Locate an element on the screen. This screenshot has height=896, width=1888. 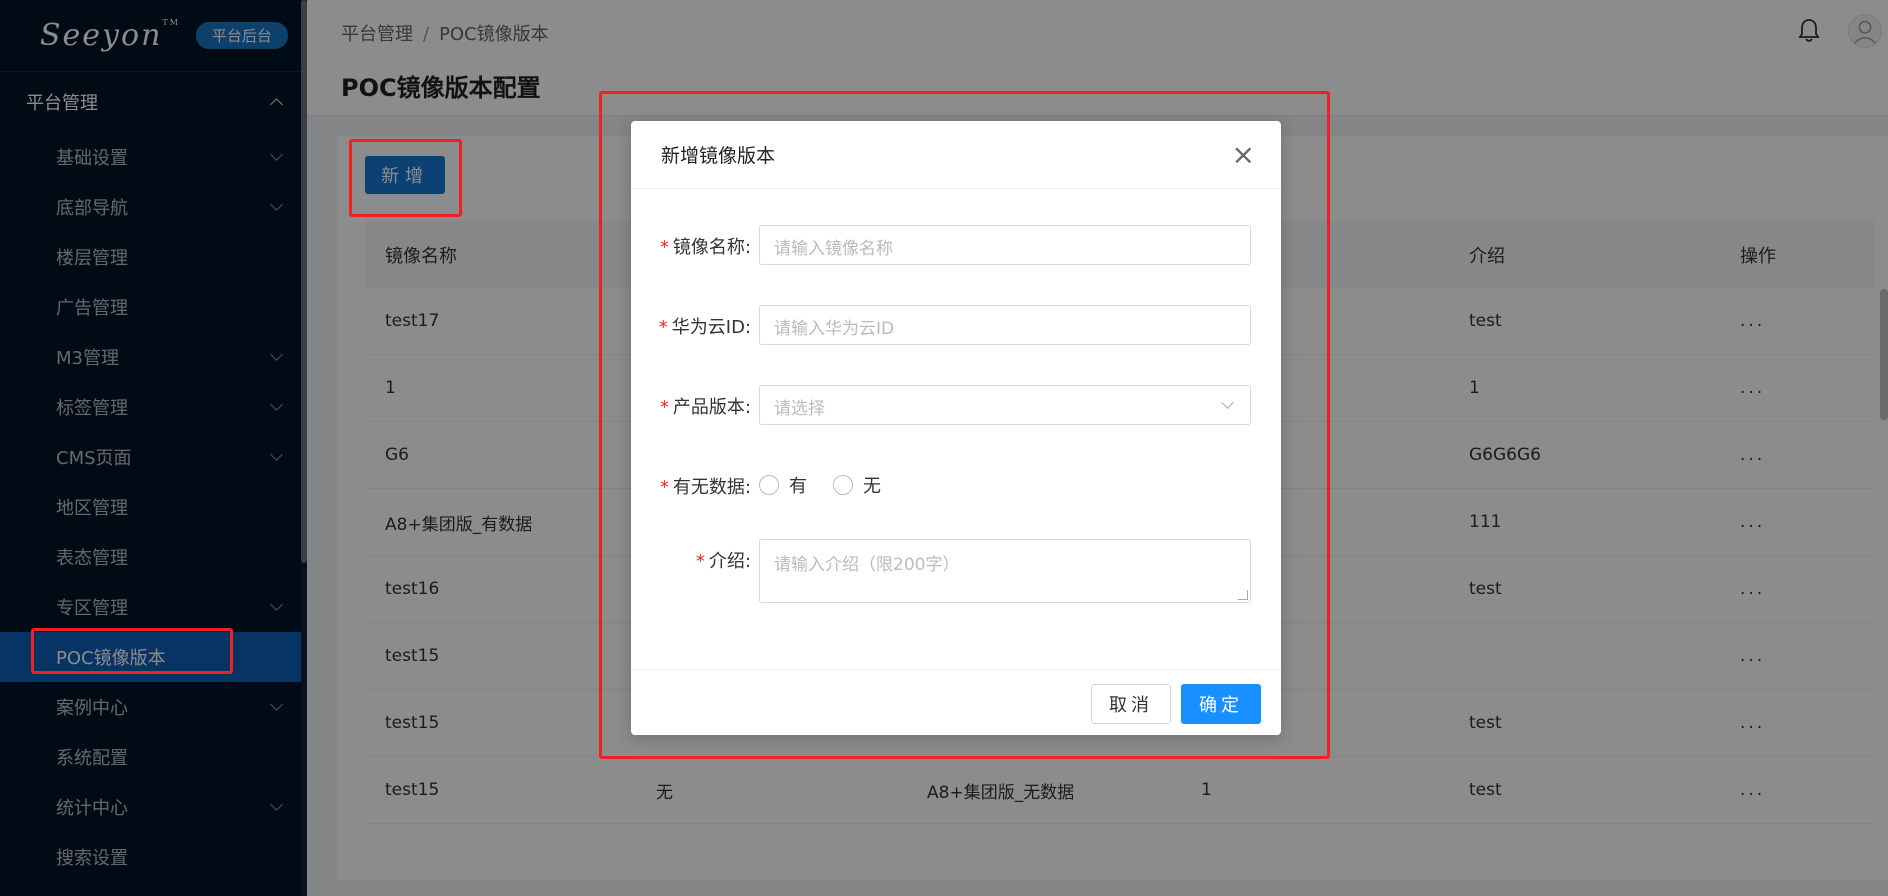
annotation-box-menu is located at coordinates (132, 651).